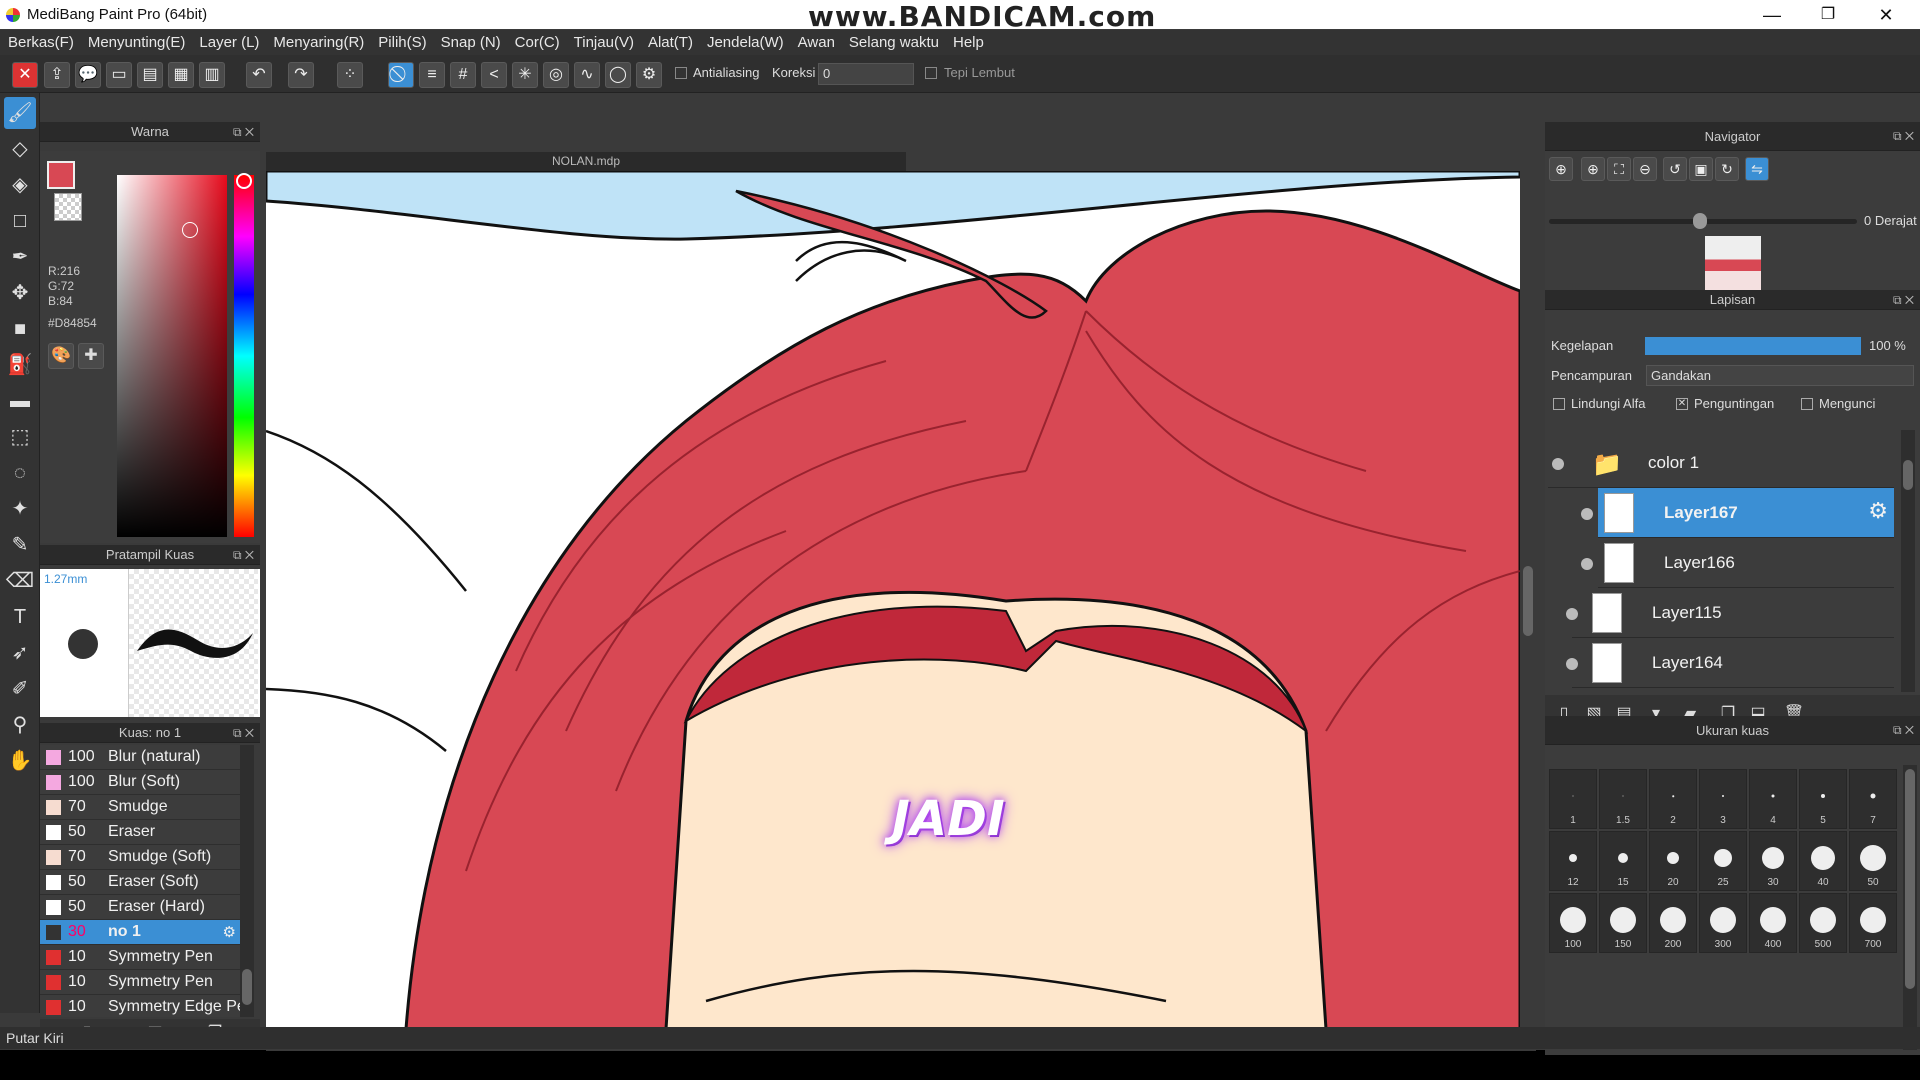 The height and width of the screenshot is (1080, 1920). I want to click on magic-wand-icon: ✦, so click(20, 509).